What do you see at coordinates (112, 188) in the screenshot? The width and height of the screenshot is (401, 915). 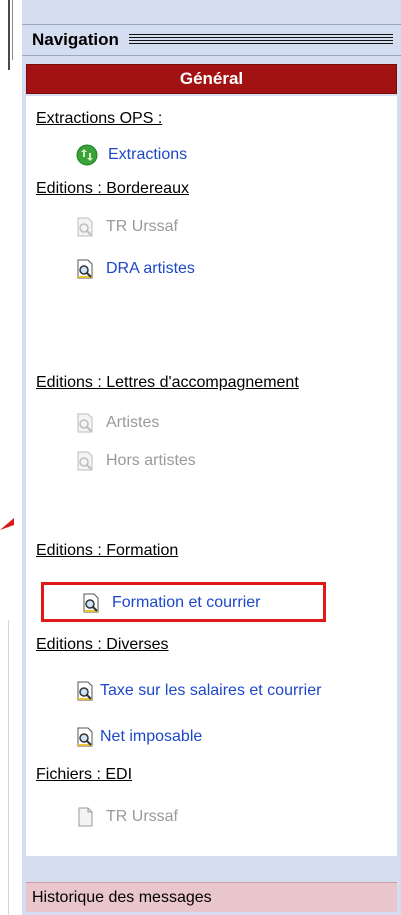 I see `group-header-bordereaux: Editions : Bordereaux` at bounding box center [112, 188].